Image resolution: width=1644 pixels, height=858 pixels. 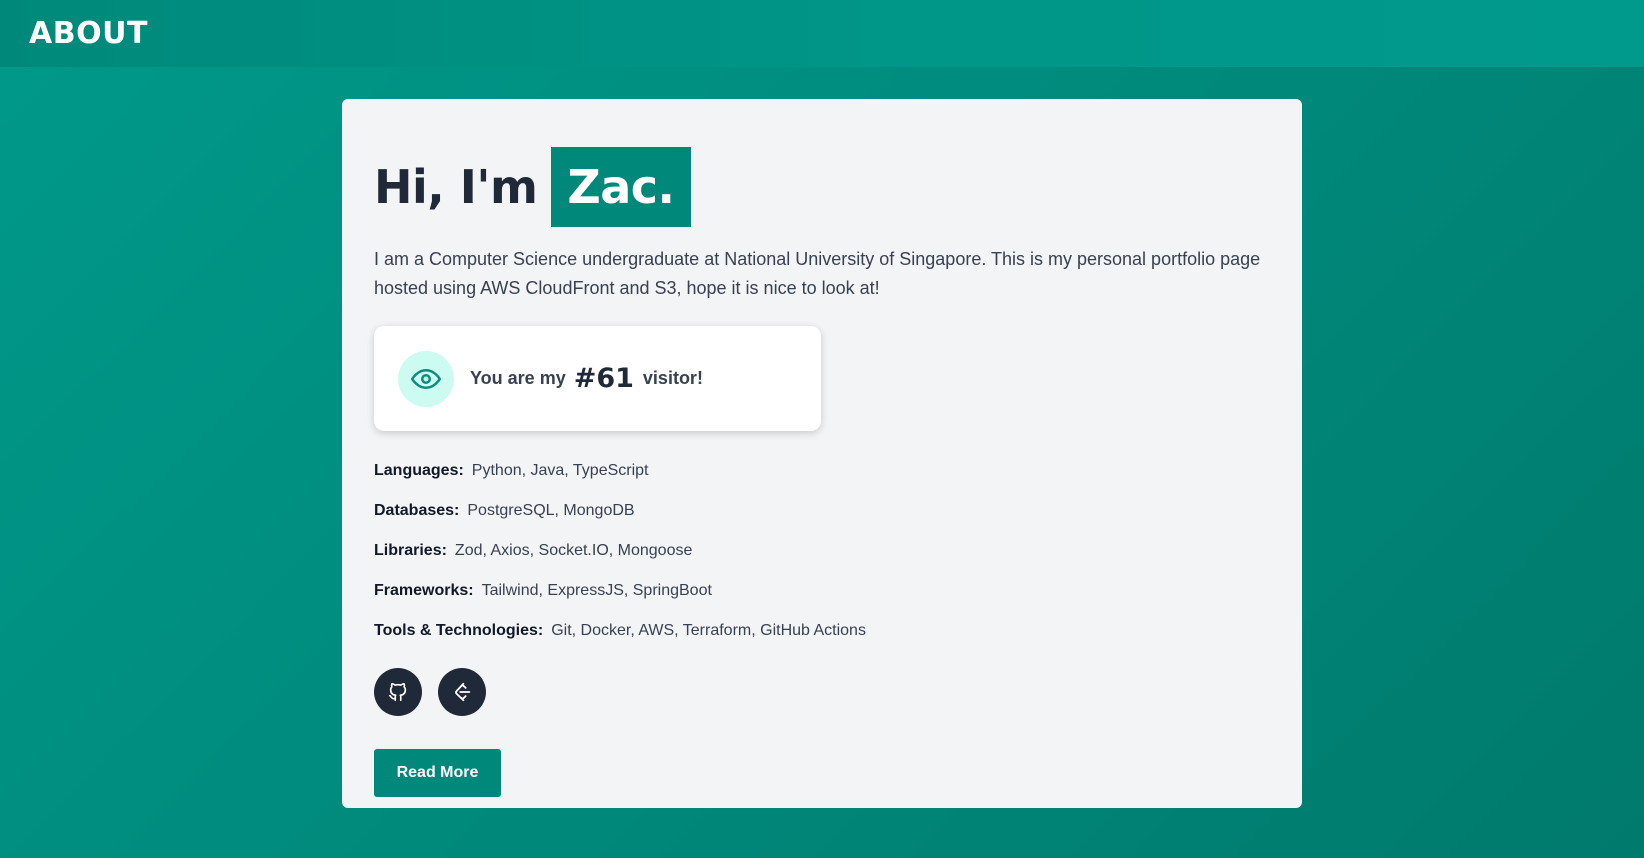 I want to click on skill-value: Zod, Axios, Socket.IO, Mongoose, so click(x=573, y=550).